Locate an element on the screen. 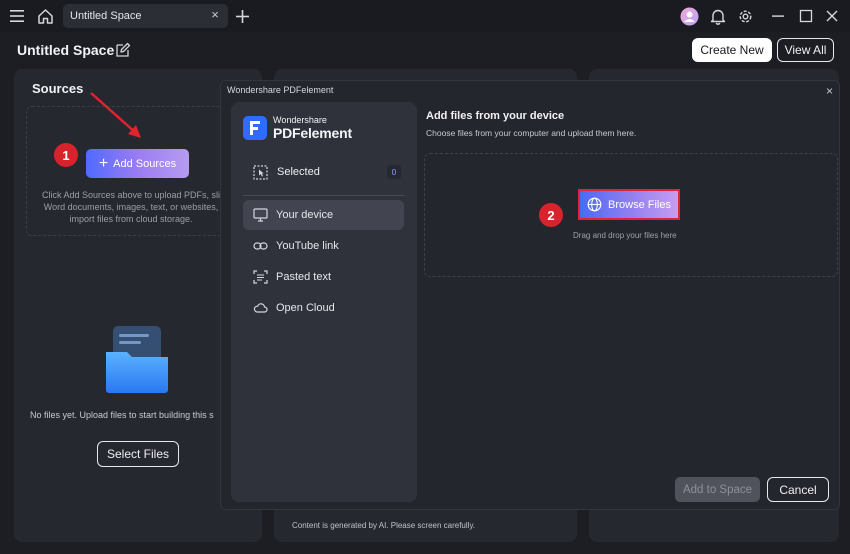 The height and width of the screenshot is (554, 850). help-line-3: import files from cloud storage. is located at coordinates (131, 219).